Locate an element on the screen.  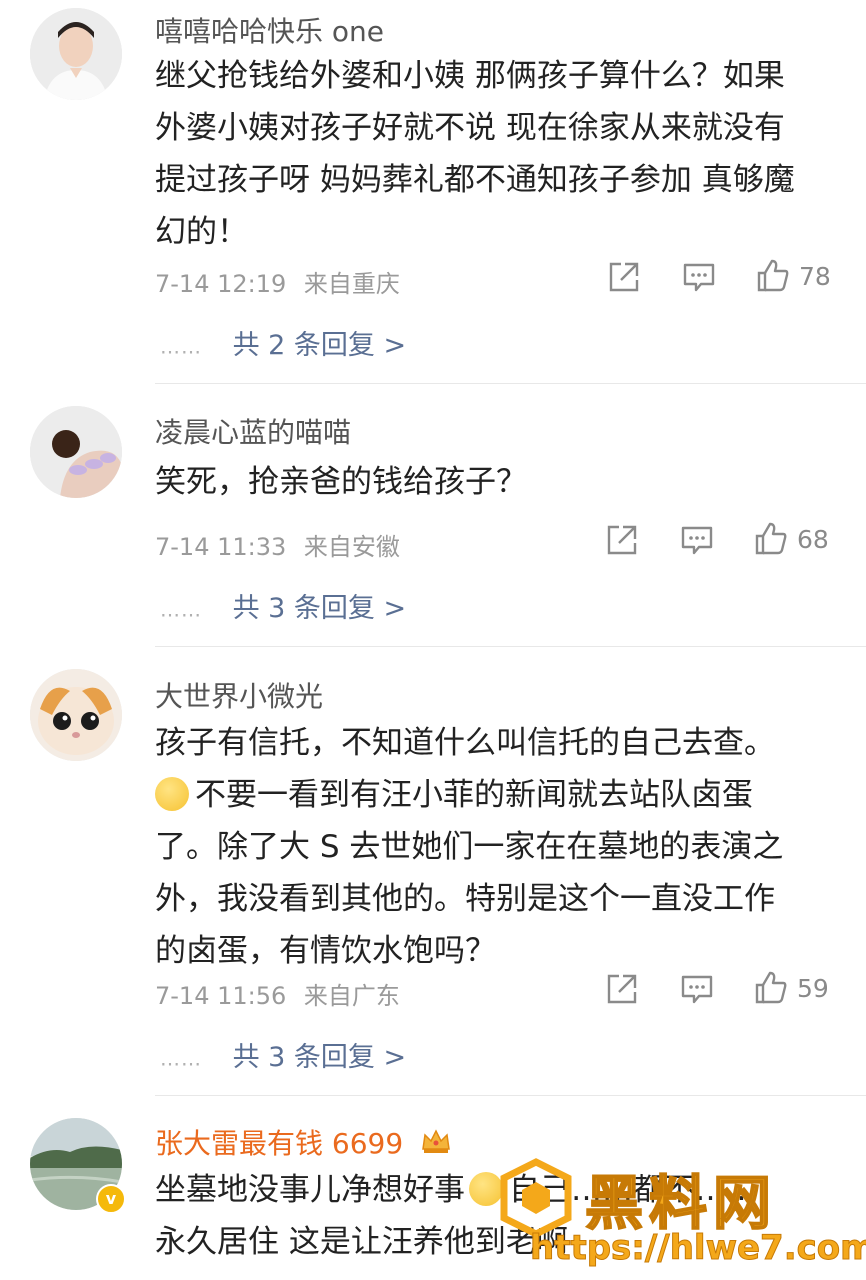
timestamp: 7-14 11:33 is located at coordinates (221, 547).